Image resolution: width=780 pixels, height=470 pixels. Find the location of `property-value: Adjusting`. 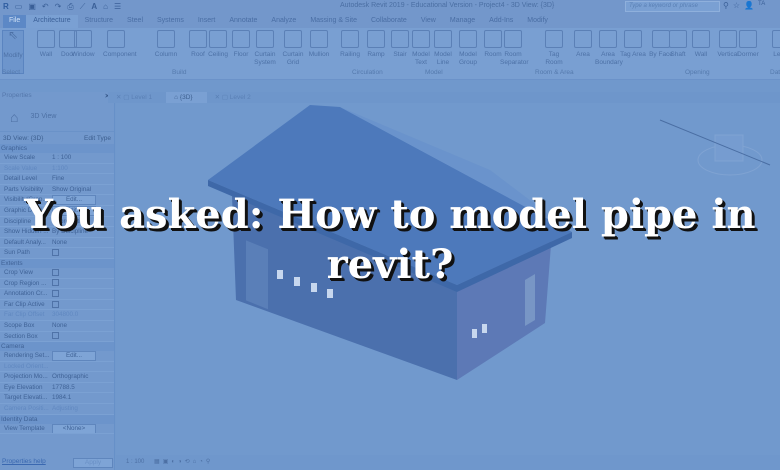

property-value: Adjusting is located at coordinates (82, 409).